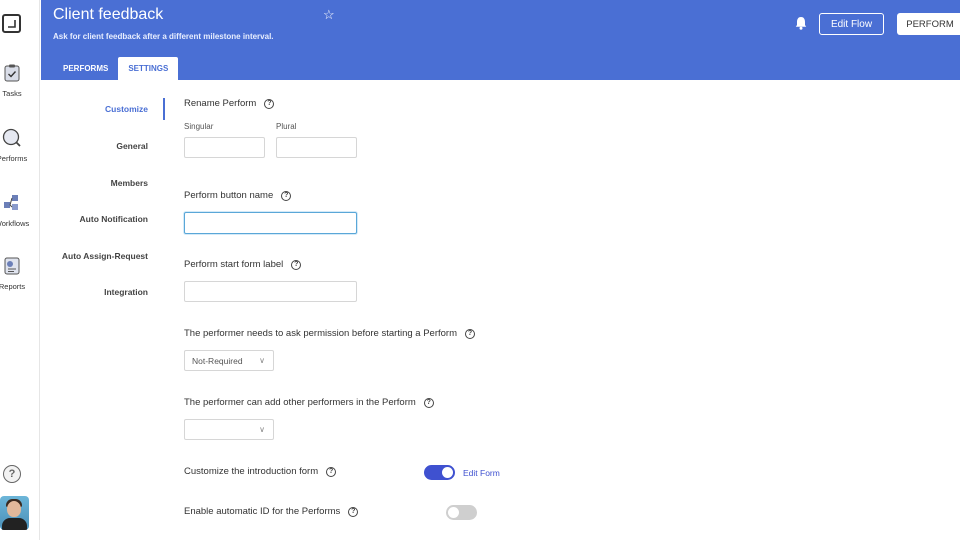  I want to click on perform-button-name-label: Perform button name ?, so click(238, 195).